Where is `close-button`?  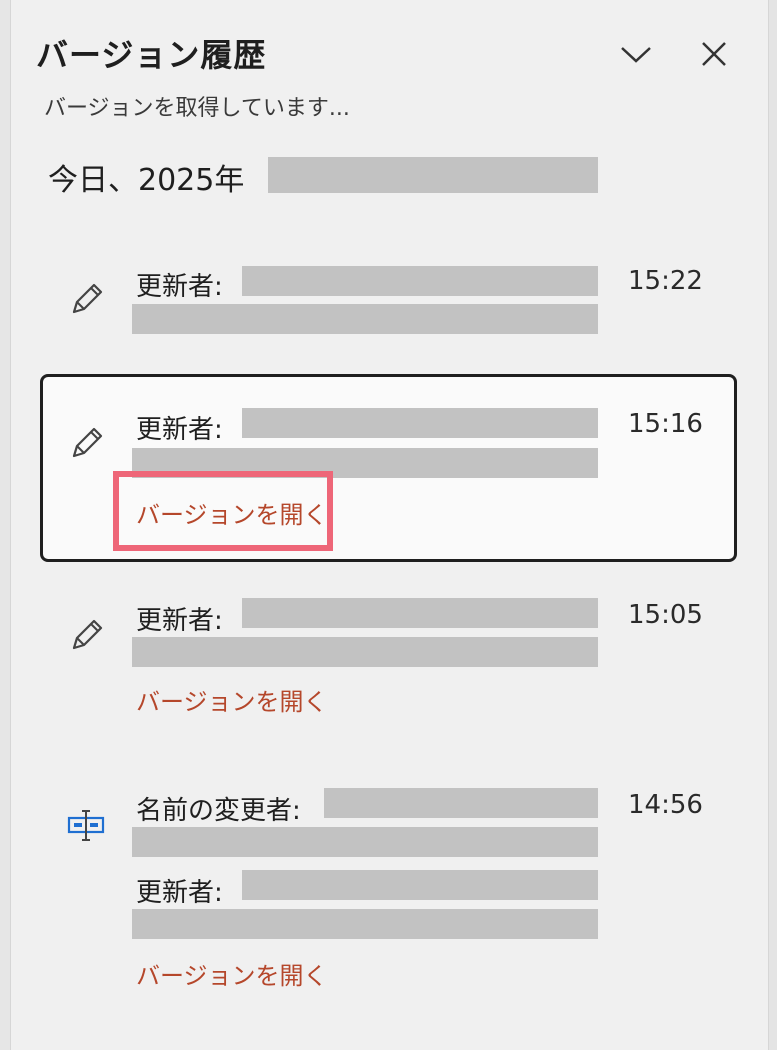
close-button is located at coordinates (714, 54).